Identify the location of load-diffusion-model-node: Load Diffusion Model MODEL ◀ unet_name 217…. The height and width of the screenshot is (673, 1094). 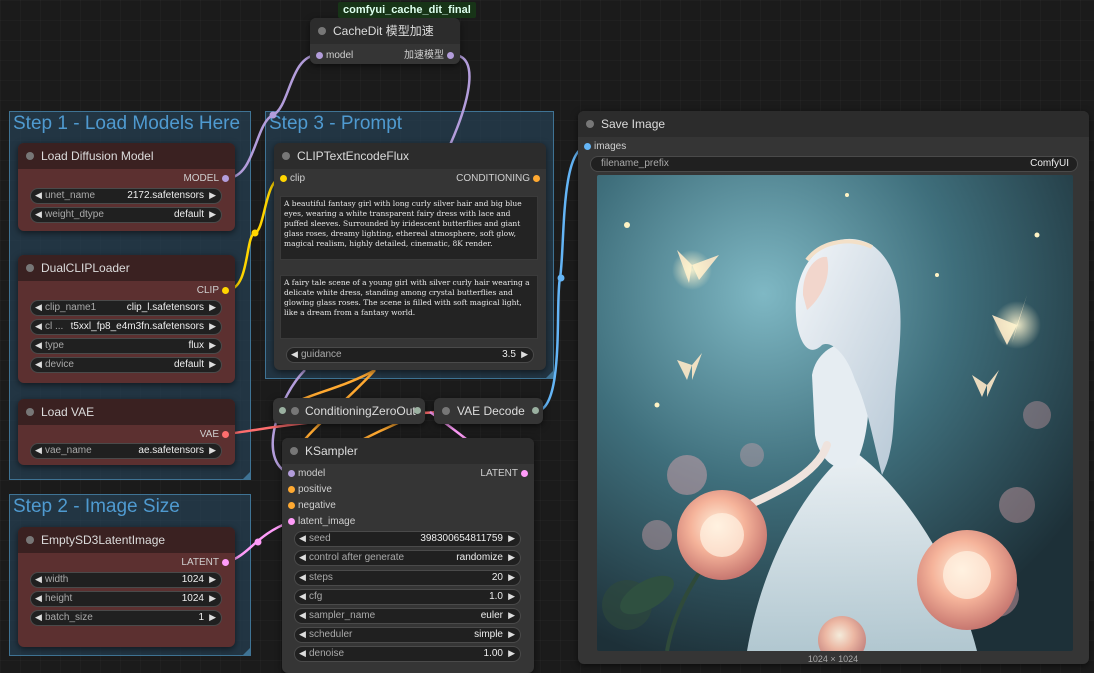
(126, 187).